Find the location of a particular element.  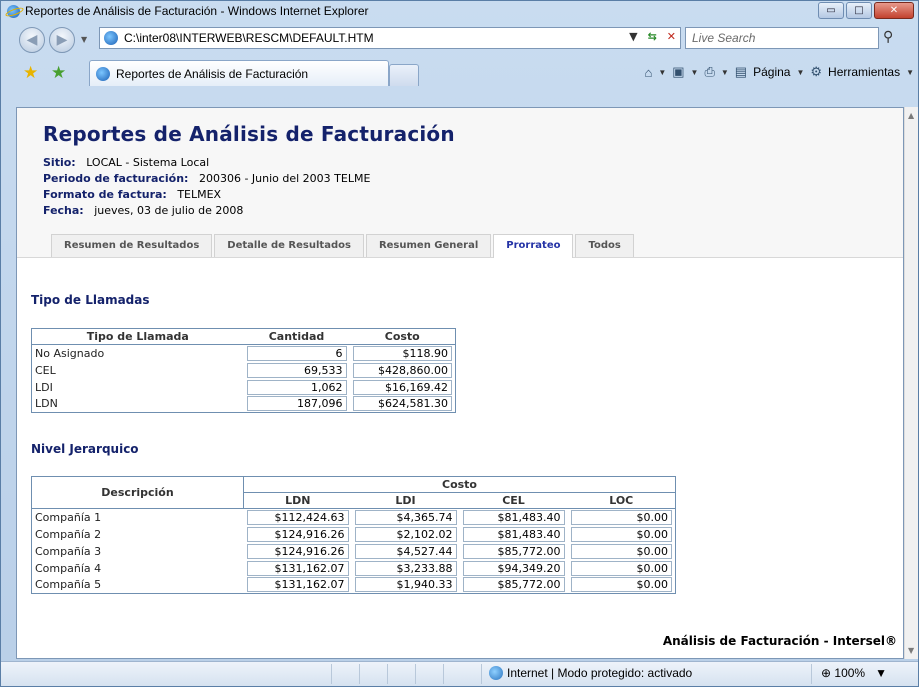

column-header: Cantidad is located at coordinates (296, 336).